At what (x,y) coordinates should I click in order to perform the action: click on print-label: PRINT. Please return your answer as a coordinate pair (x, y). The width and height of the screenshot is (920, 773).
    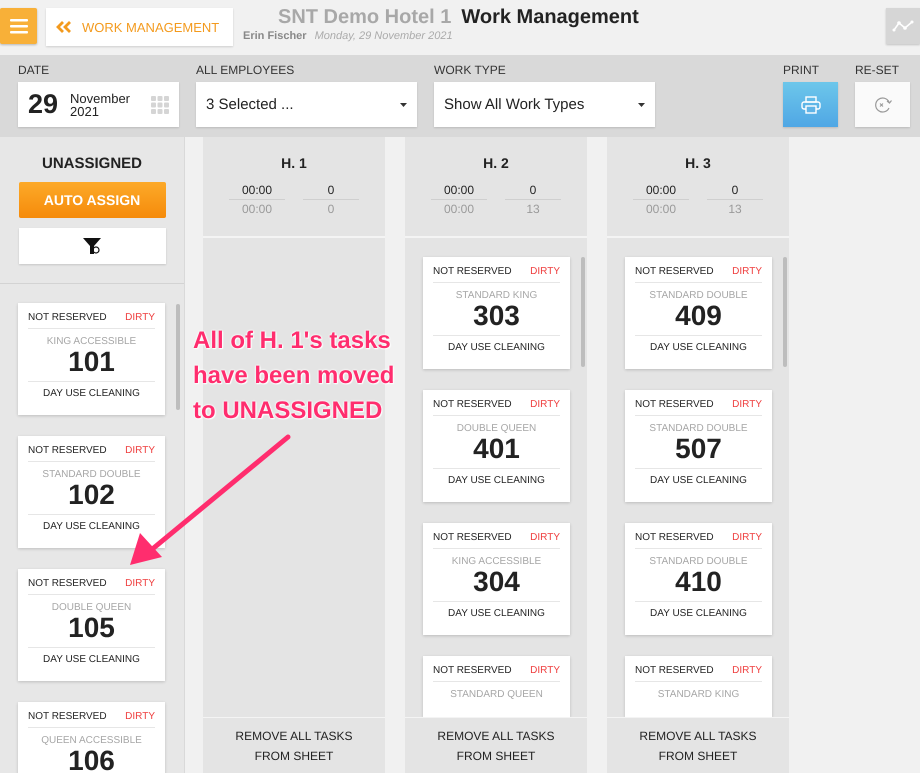
    Looking at the image, I should click on (801, 70).